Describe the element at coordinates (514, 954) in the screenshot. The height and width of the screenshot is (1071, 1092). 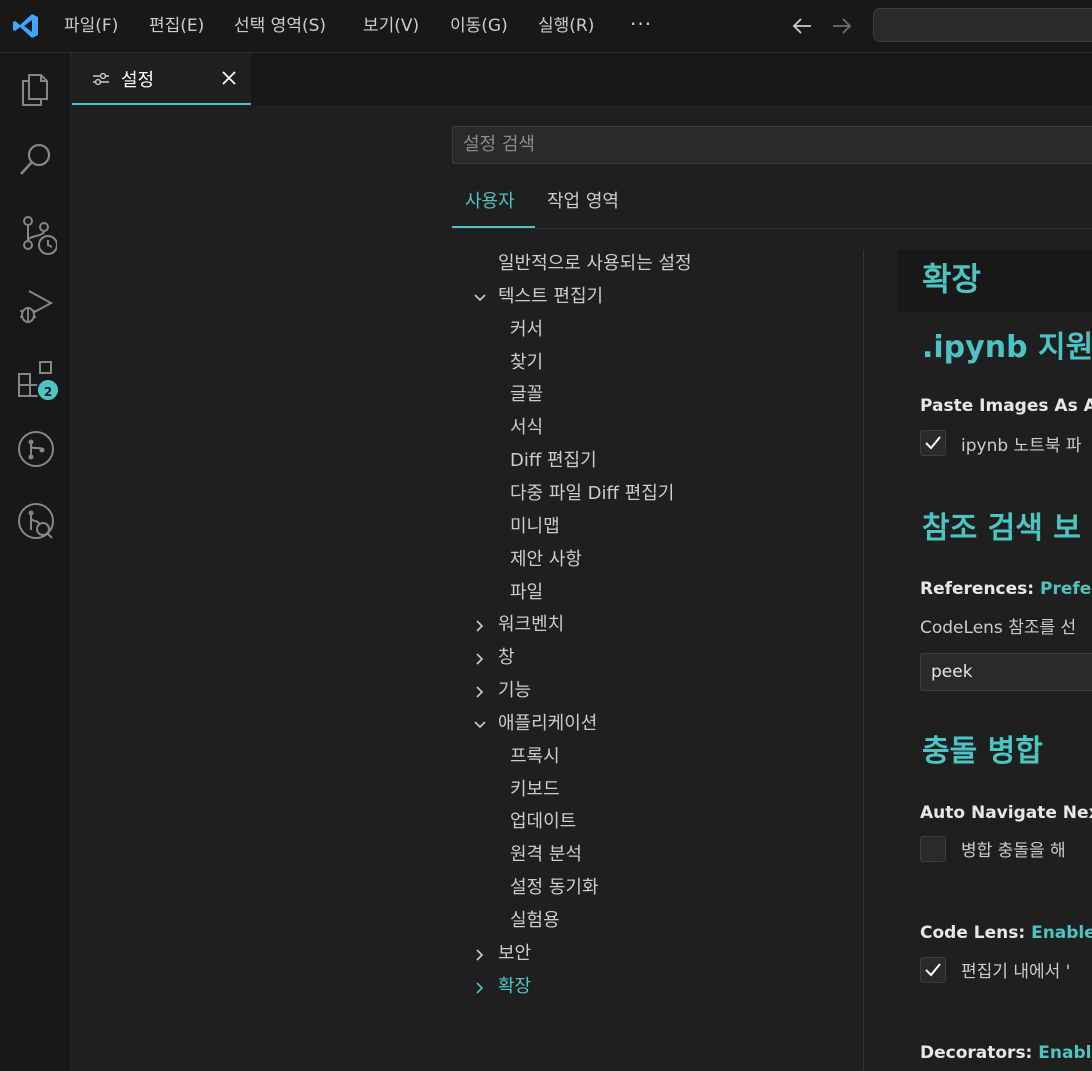
I see `toc-item: 보안` at that location.